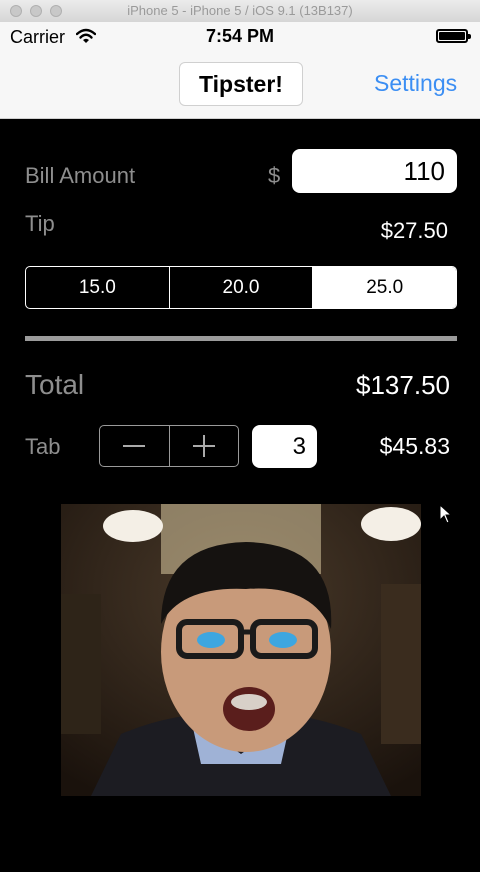  What do you see at coordinates (43, 446) in the screenshot?
I see `tab-label: Tab` at bounding box center [43, 446].